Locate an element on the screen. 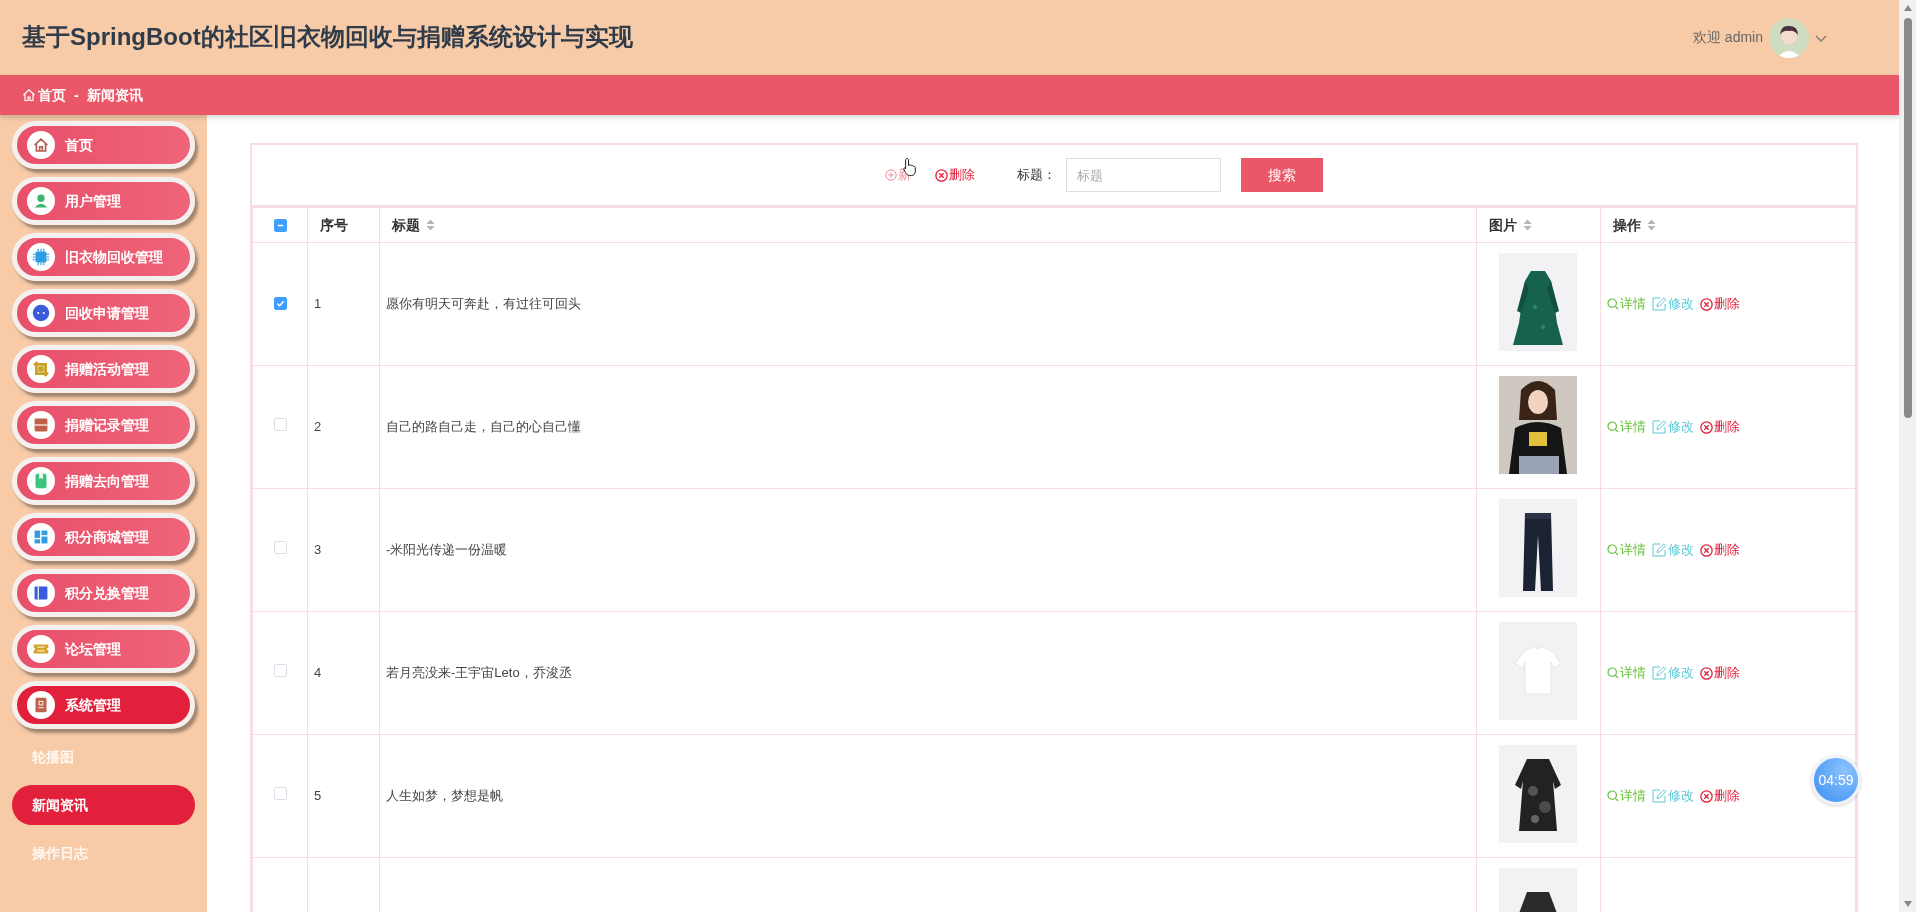 This screenshot has width=1916, height=912. sidebar-item: 捐赠活动管理 is located at coordinates (103, 369).